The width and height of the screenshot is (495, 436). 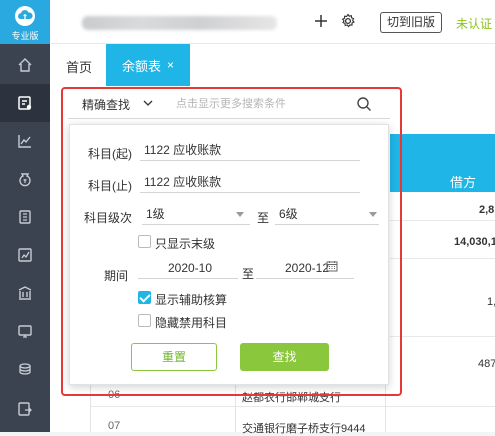 What do you see at coordinates (148, 103) in the screenshot?
I see `chevron-down-icon` at bounding box center [148, 103].